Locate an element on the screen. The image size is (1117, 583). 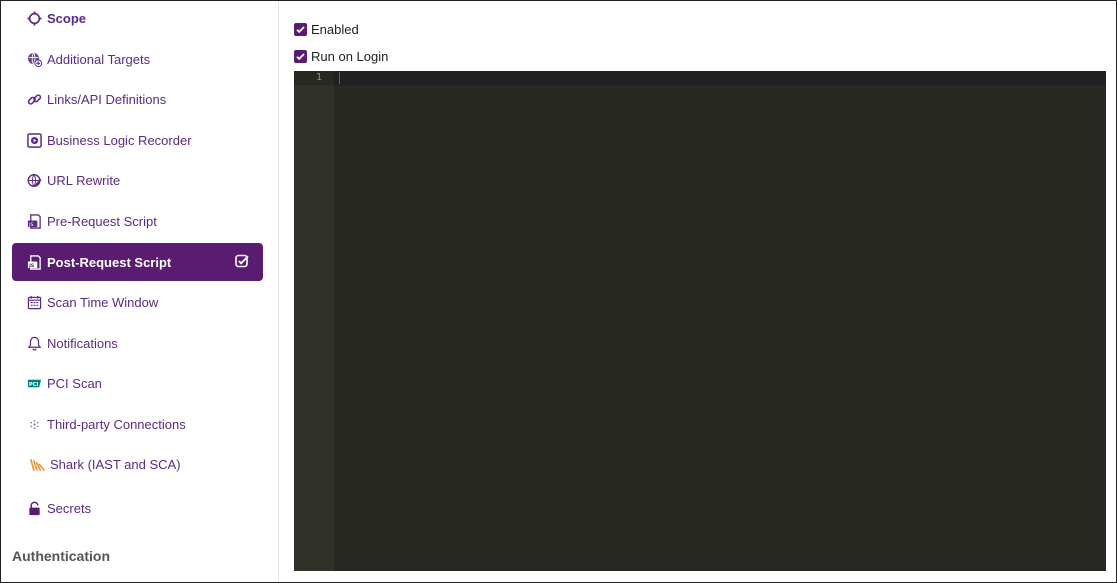
sidebar-item-label: Secrets is located at coordinates (69, 508).